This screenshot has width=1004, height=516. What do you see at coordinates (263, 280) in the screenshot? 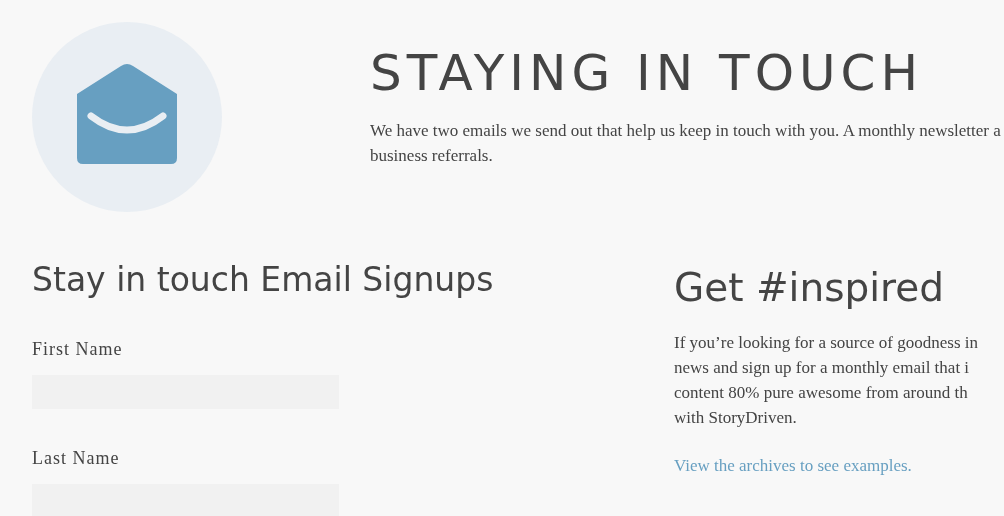
I see `section-heading: Stay in touch Email Signups` at bounding box center [263, 280].